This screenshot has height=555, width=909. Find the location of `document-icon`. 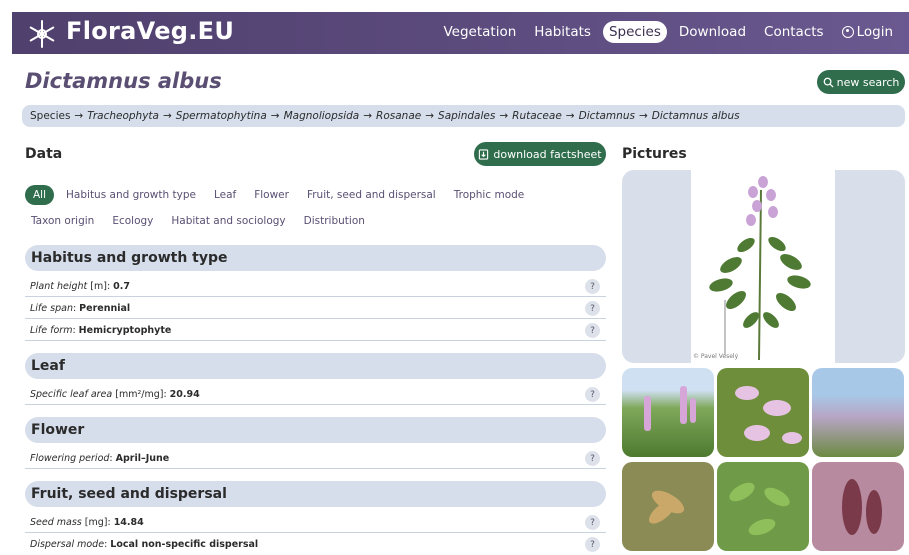

document-icon is located at coordinates (484, 154).